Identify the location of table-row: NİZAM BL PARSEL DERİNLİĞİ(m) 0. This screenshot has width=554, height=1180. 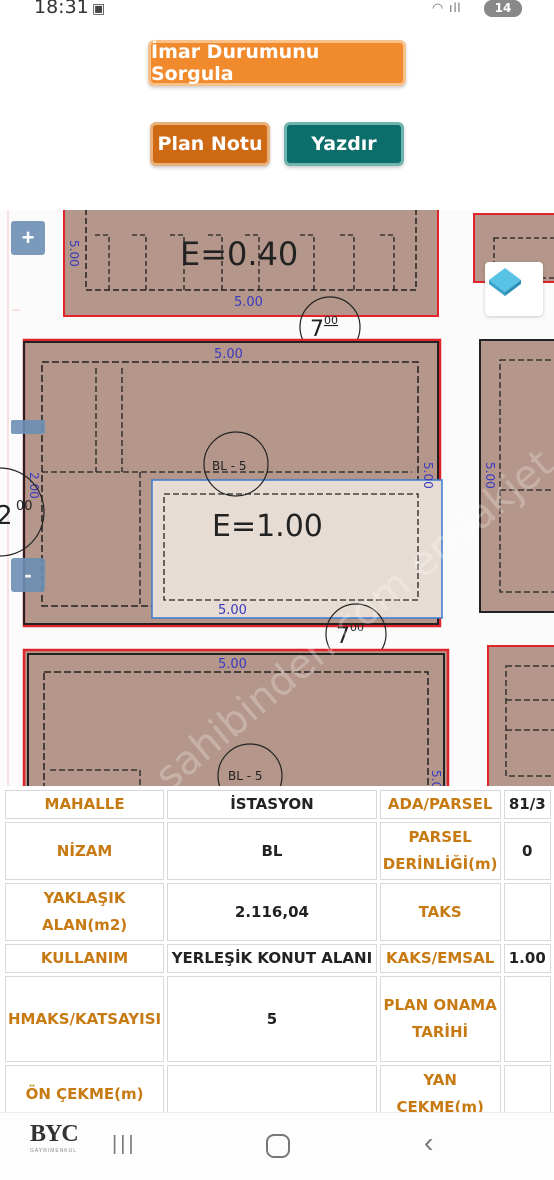
(278, 851).